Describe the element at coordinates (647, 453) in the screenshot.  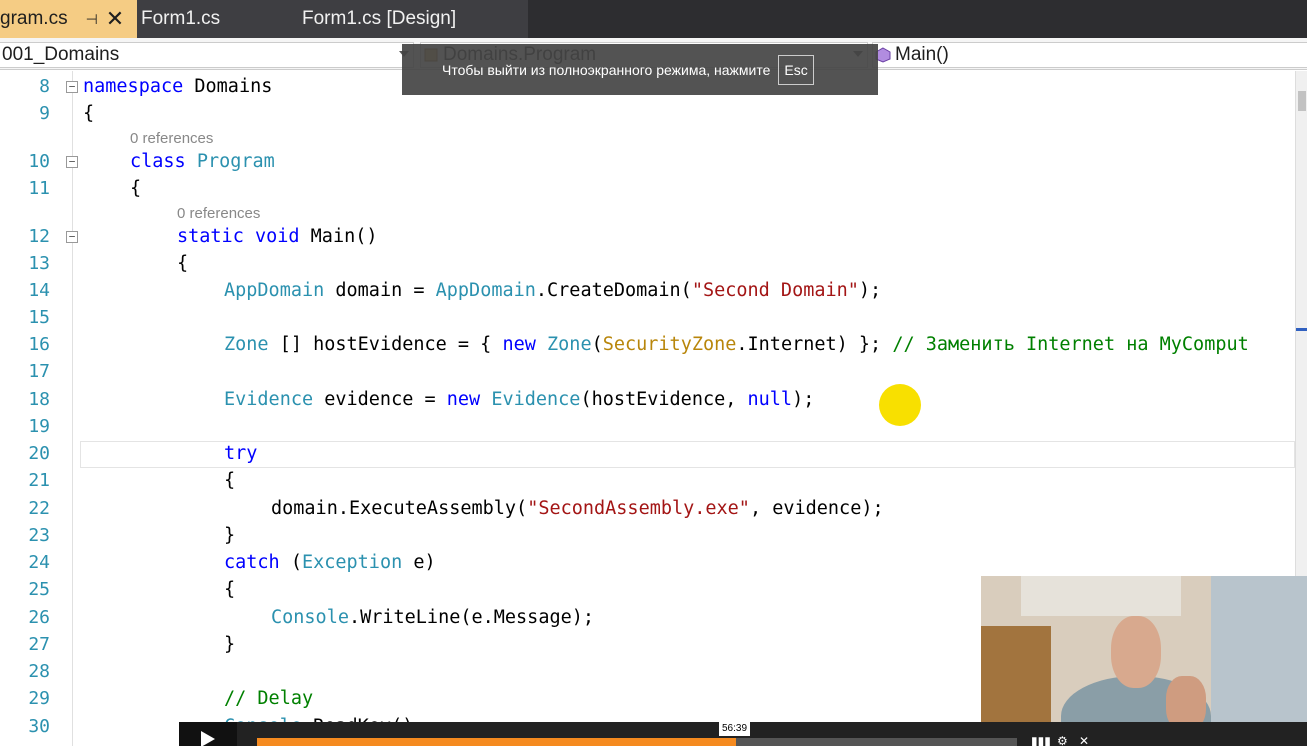
I see `code-line: 20 try` at that location.